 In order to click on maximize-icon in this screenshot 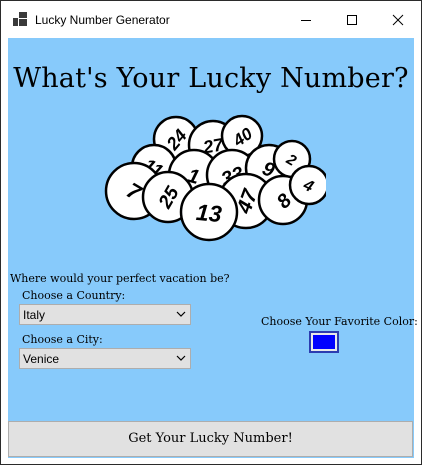, I will do `click(352, 20)`.